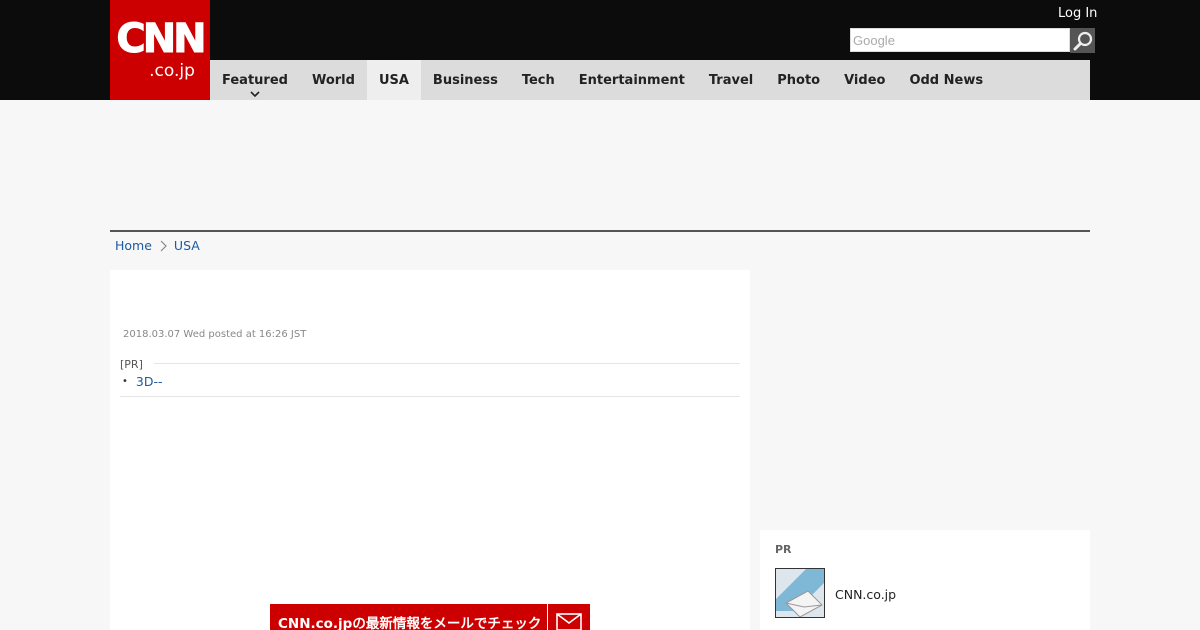  I want to click on posted-timestamp: 2018.03.07 Wed posted at 16:26 JST, so click(215, 334).